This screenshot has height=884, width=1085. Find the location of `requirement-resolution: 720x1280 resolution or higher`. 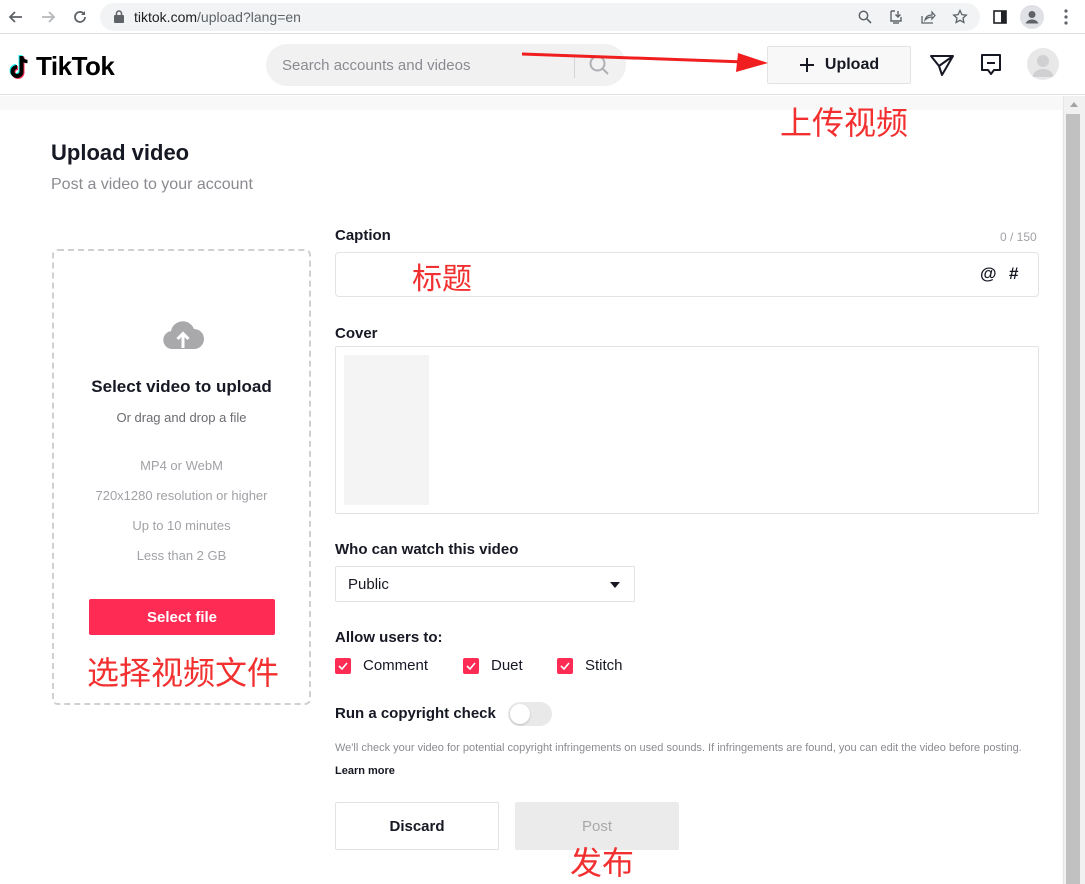

requirement-resolution: 720x1280 resolution or higher is located at coordinates (181, 495).